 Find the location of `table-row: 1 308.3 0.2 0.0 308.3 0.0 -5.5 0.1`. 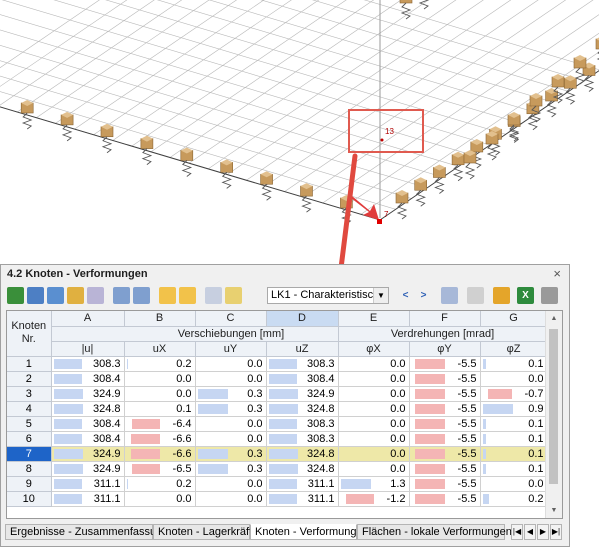

table-row: 1 308.3 0.2 0.0 308.3 0.0 -5.5 0.1 is located at coordinates (277, 364).